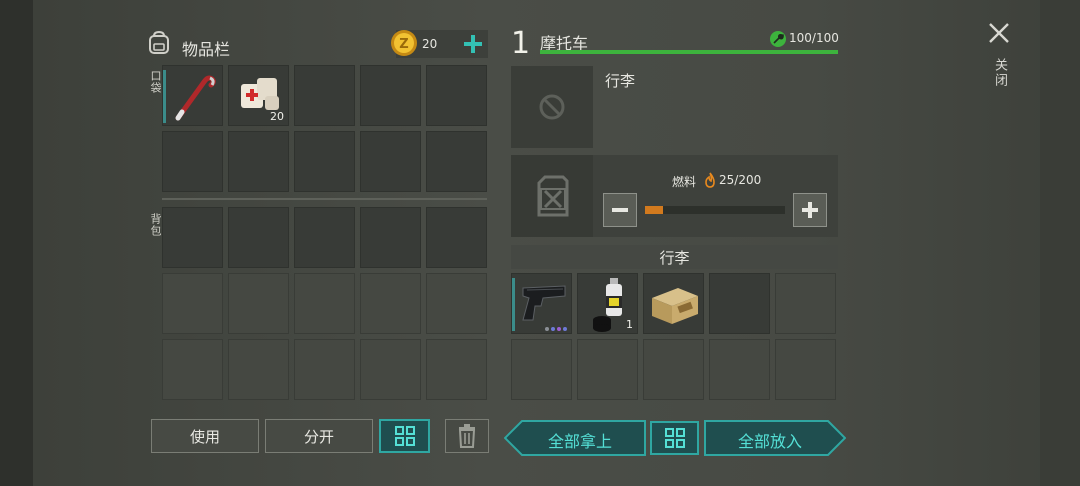  I want to click on empty-slot-icon, so click(552, 107).